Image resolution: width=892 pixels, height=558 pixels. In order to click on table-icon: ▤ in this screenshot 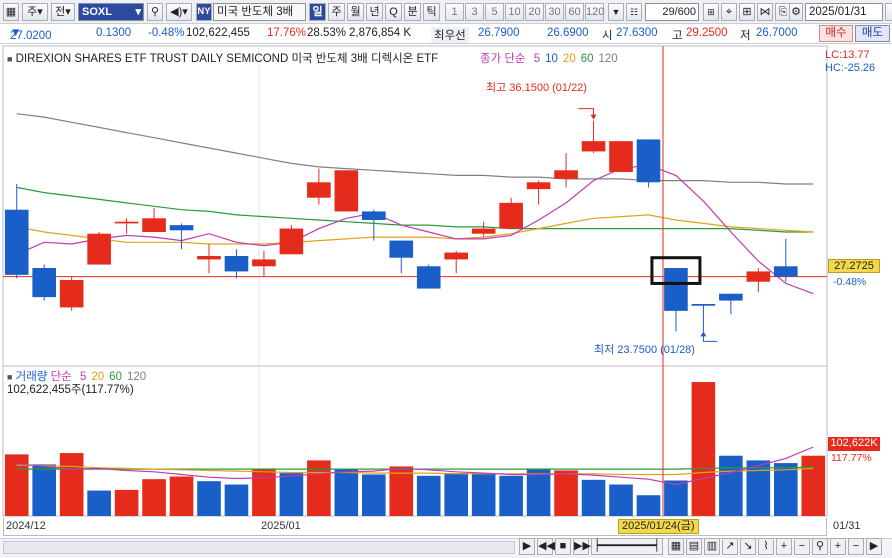, I will do `click(694, 546)`.